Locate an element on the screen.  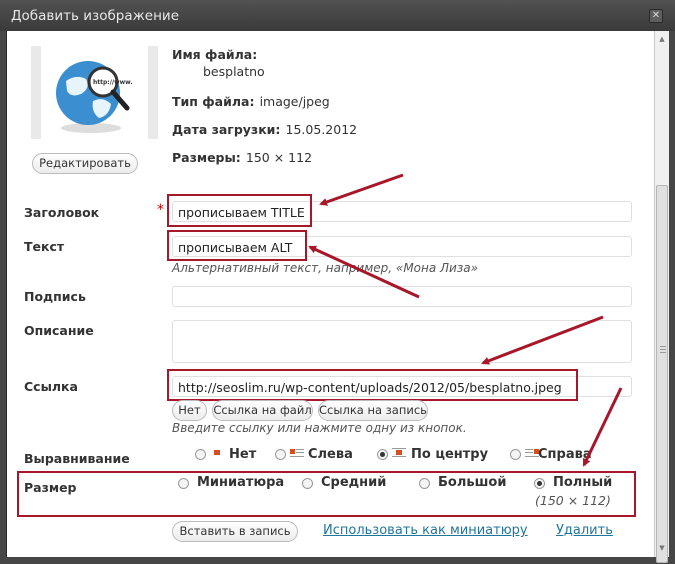
scroll-down-icon: ▼ is located at coordinates (662, 548).